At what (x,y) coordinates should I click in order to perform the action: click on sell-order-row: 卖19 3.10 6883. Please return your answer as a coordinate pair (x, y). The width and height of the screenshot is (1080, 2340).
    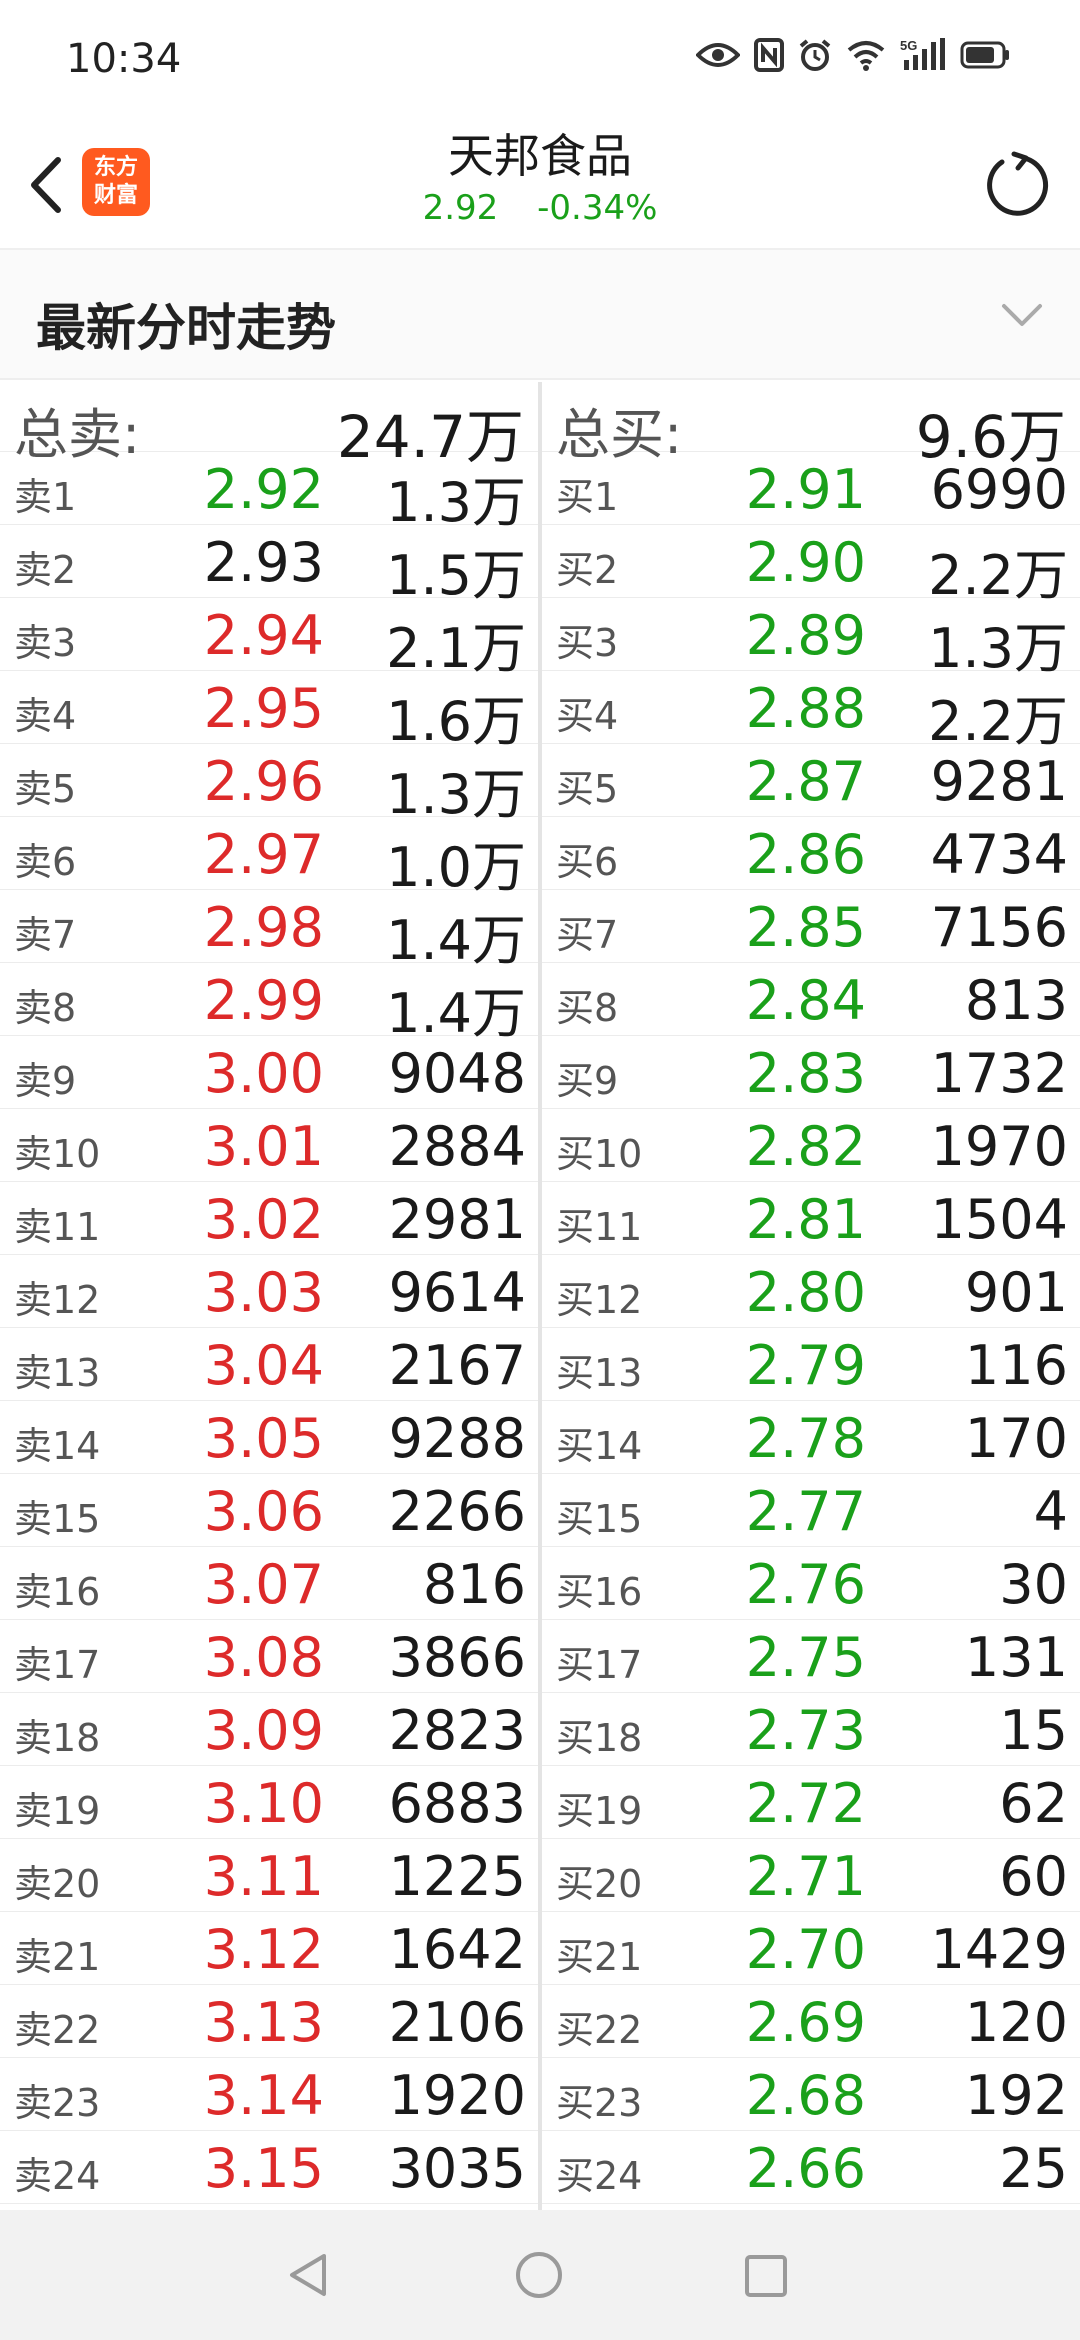
    Looking at the image, I should click on (269, 1802).